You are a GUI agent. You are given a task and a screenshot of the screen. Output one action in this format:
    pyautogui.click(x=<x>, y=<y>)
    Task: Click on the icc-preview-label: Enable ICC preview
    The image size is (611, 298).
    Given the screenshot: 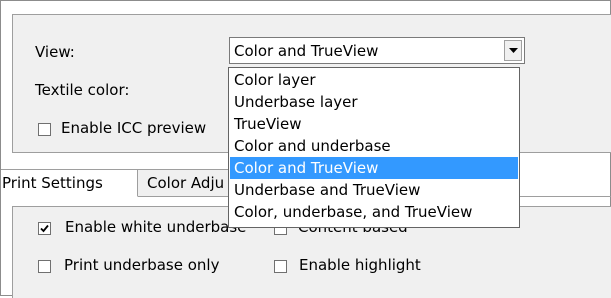 What is the action you would take?
    pyautogui.click(x=134, y=128)
    